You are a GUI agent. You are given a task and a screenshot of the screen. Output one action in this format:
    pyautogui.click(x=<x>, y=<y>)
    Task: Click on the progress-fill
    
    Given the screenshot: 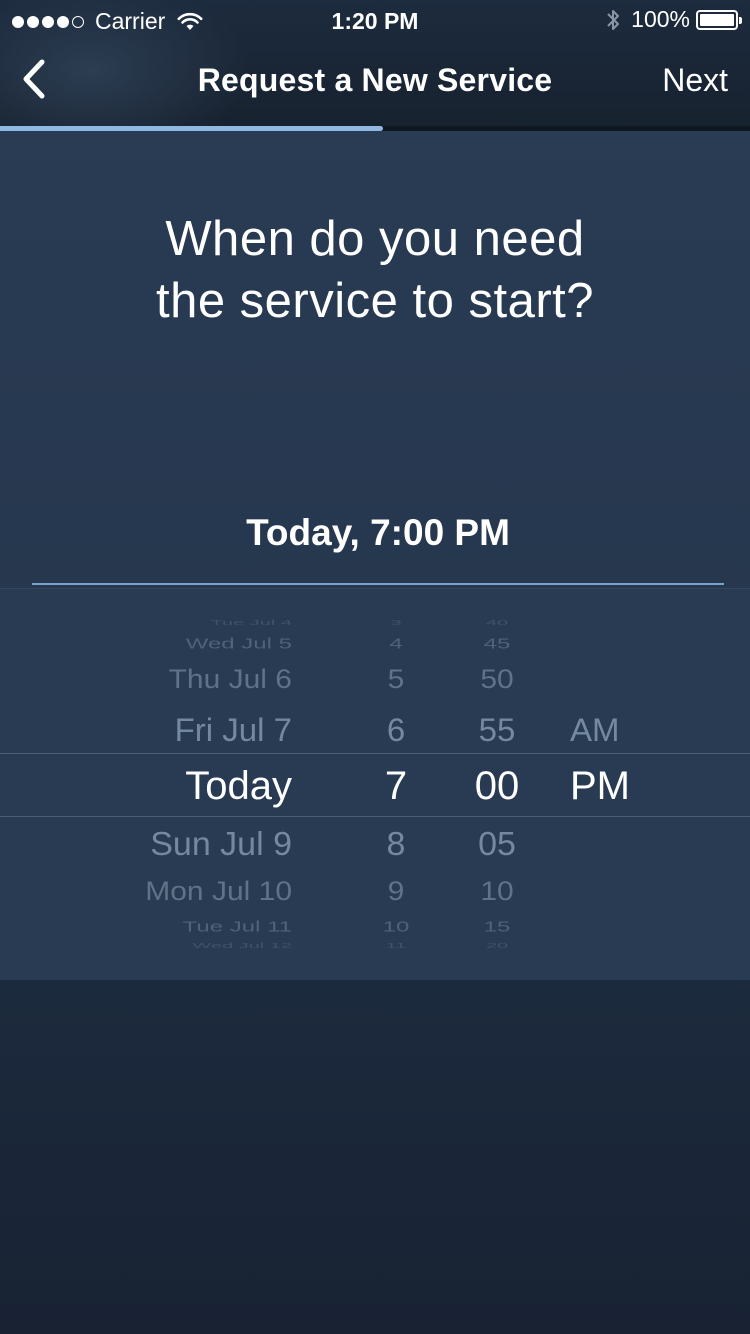 What is the action you would take?
    pyautogui.click(x=191, y=128)
    